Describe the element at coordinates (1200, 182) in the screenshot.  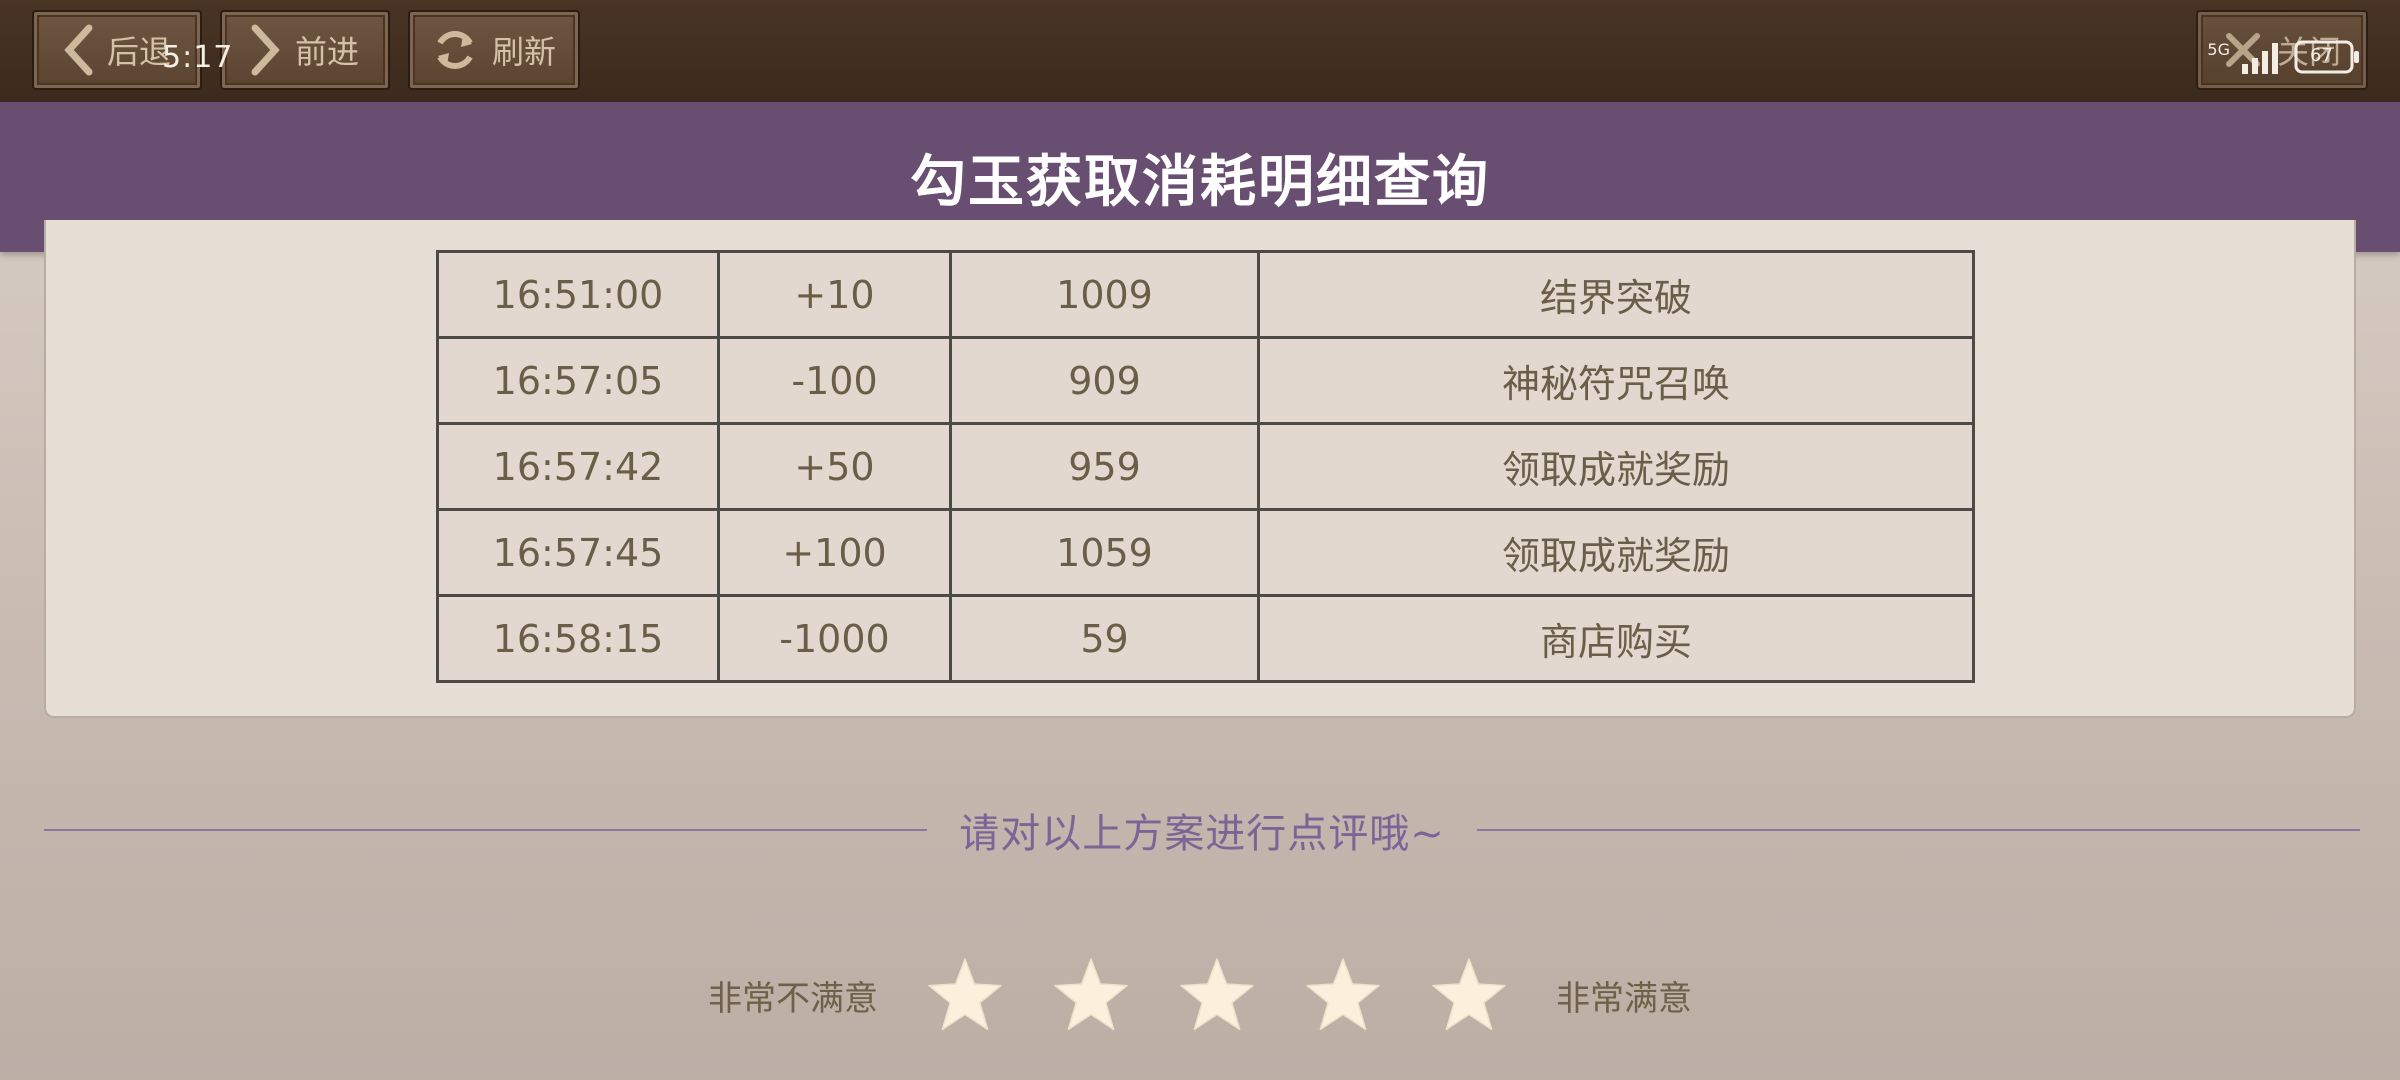
I see `page-title: 勾玉获取消耗明细查询` at that location.